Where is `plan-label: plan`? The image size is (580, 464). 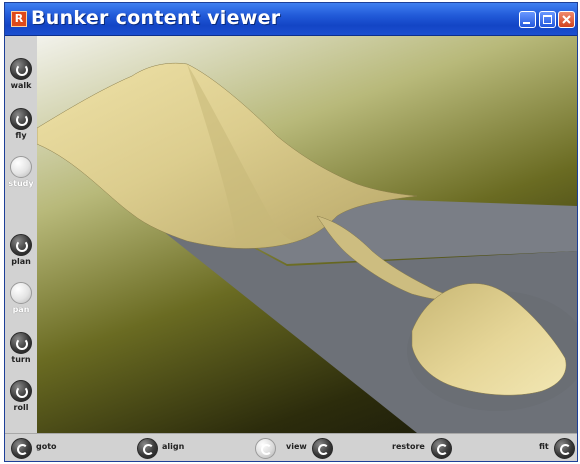
plan-label: plan is located at coordinates (21, 261).